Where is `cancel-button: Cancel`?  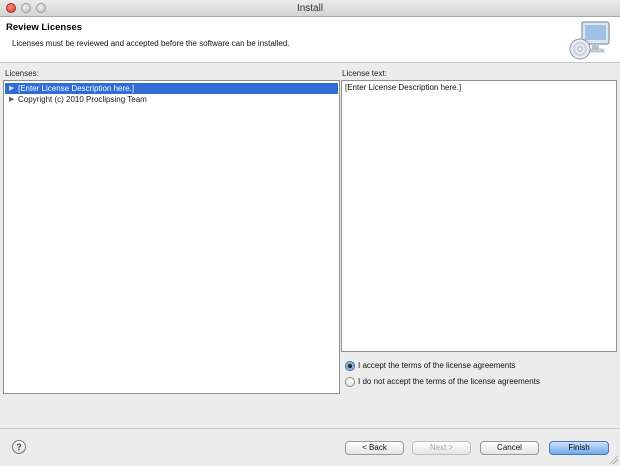
cancel-button: Cancel is located at coordinates (509, 448).